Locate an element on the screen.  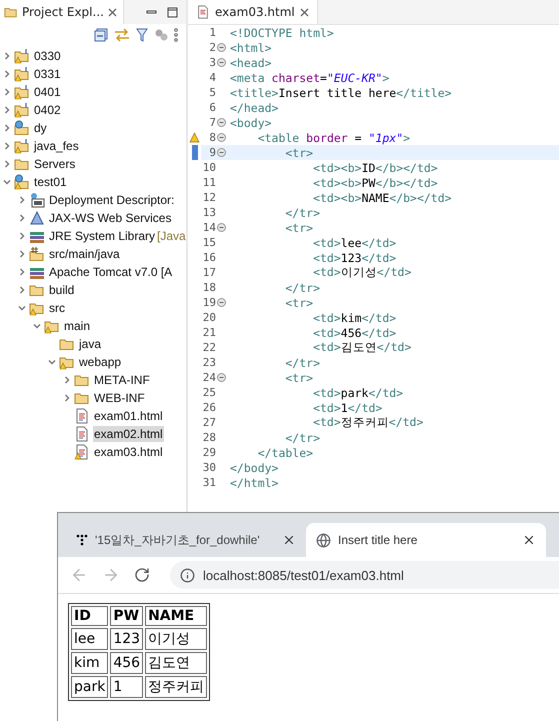
code-line: </table> is located at coordinates (285, 453).